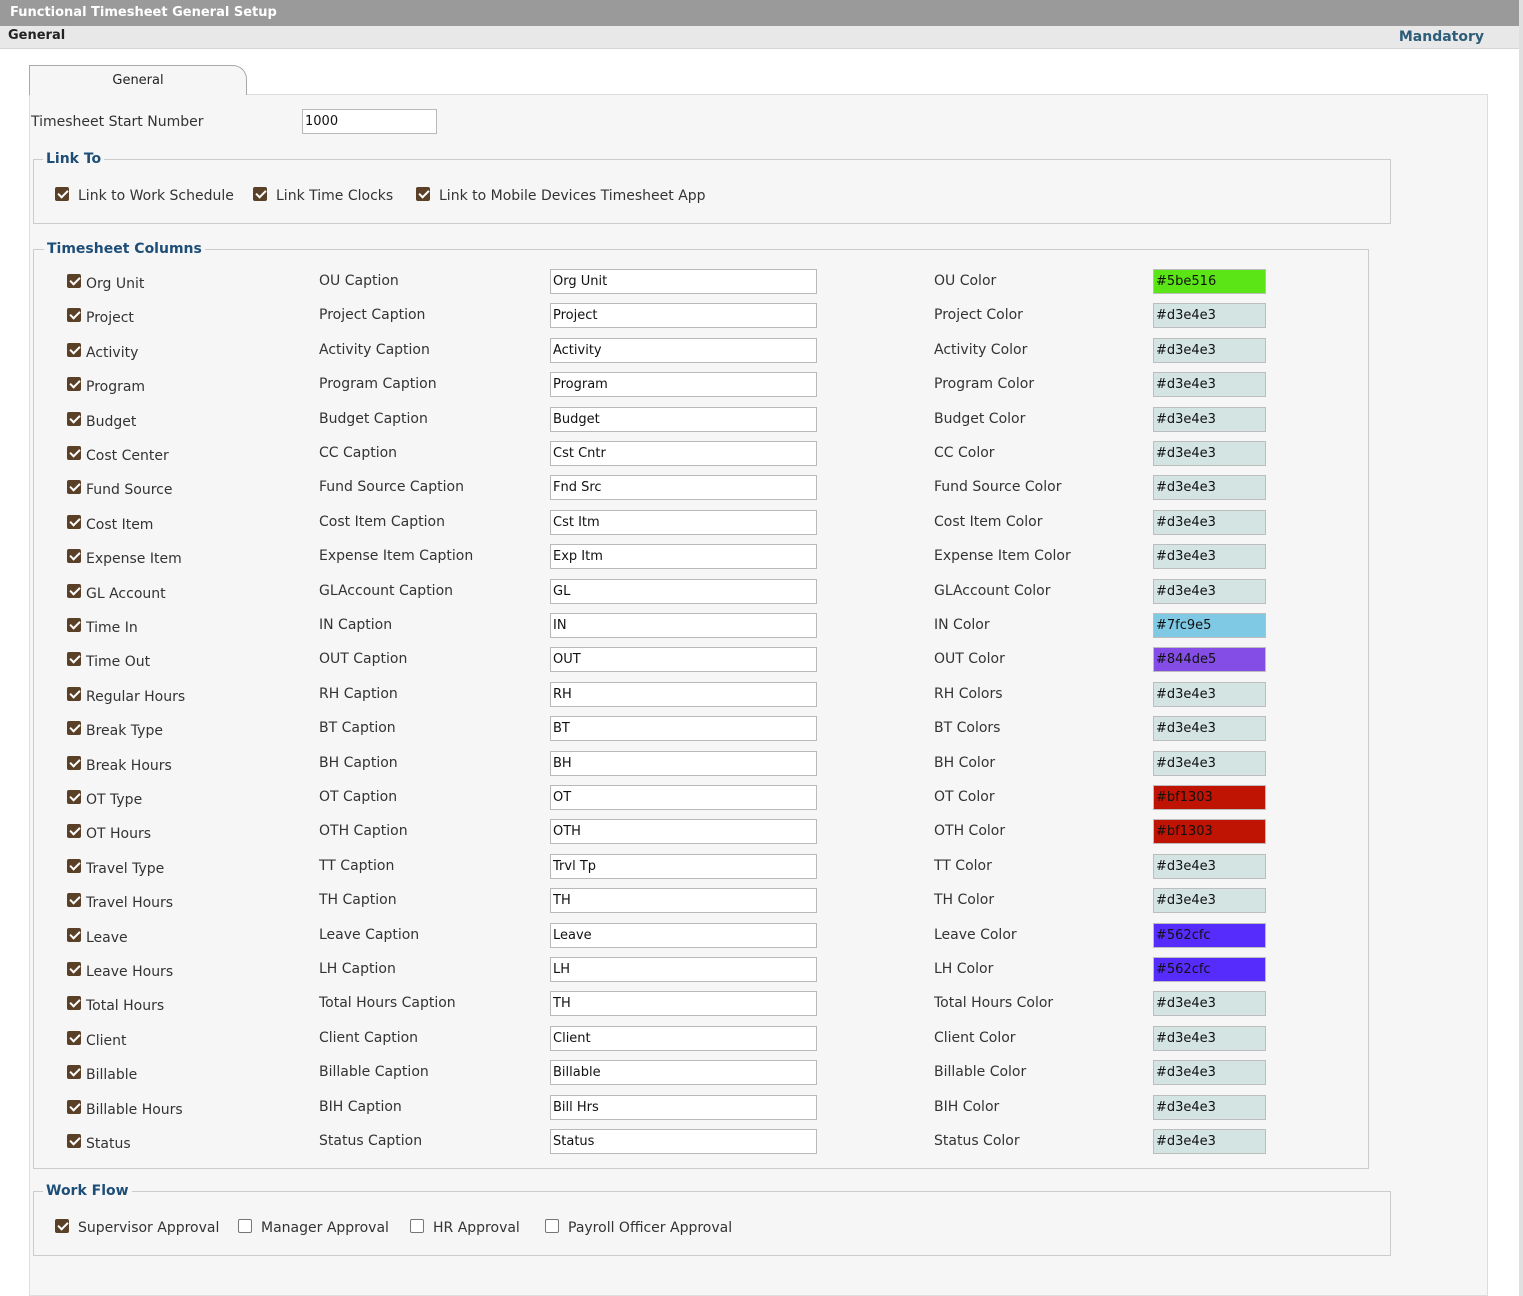 This screenshot has width=1523, height=1296. I want to click on caption-input: IN, so click(683, 625).